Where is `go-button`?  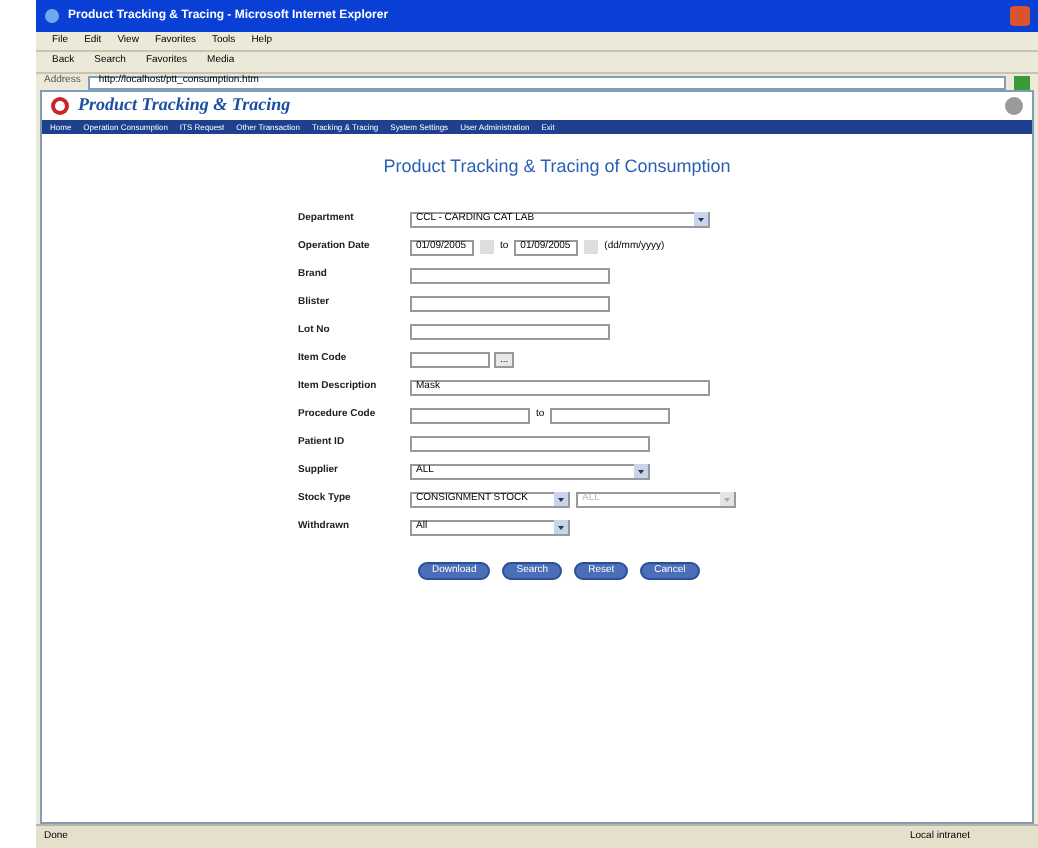
go-button is located at coordinates (1022, 82).